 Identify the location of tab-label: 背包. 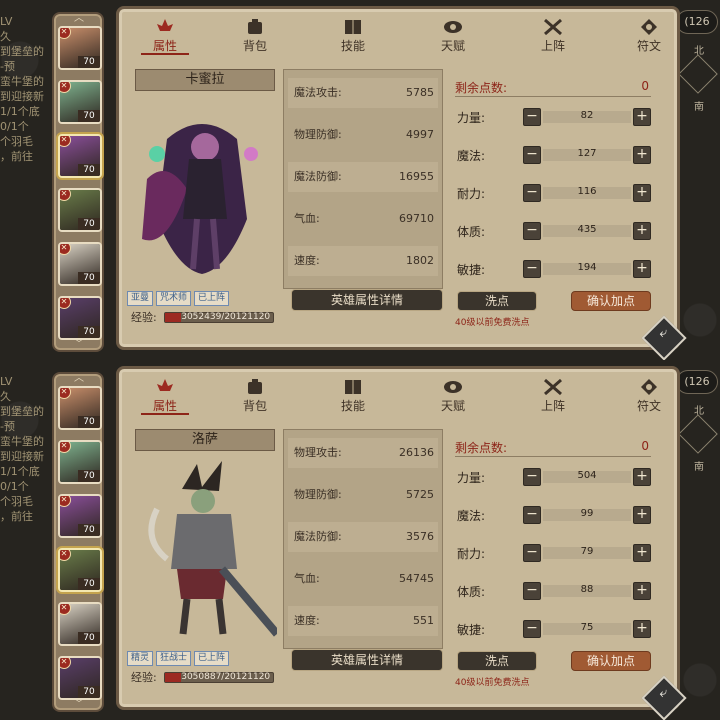
(254, 406).